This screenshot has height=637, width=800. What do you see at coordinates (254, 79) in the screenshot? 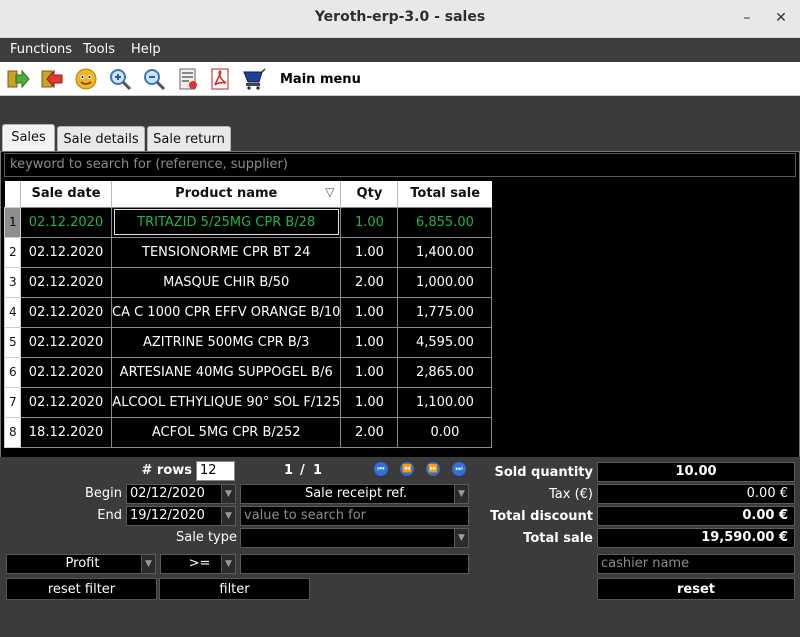
I see `cashier-icon` at bounding box center [254, 79].